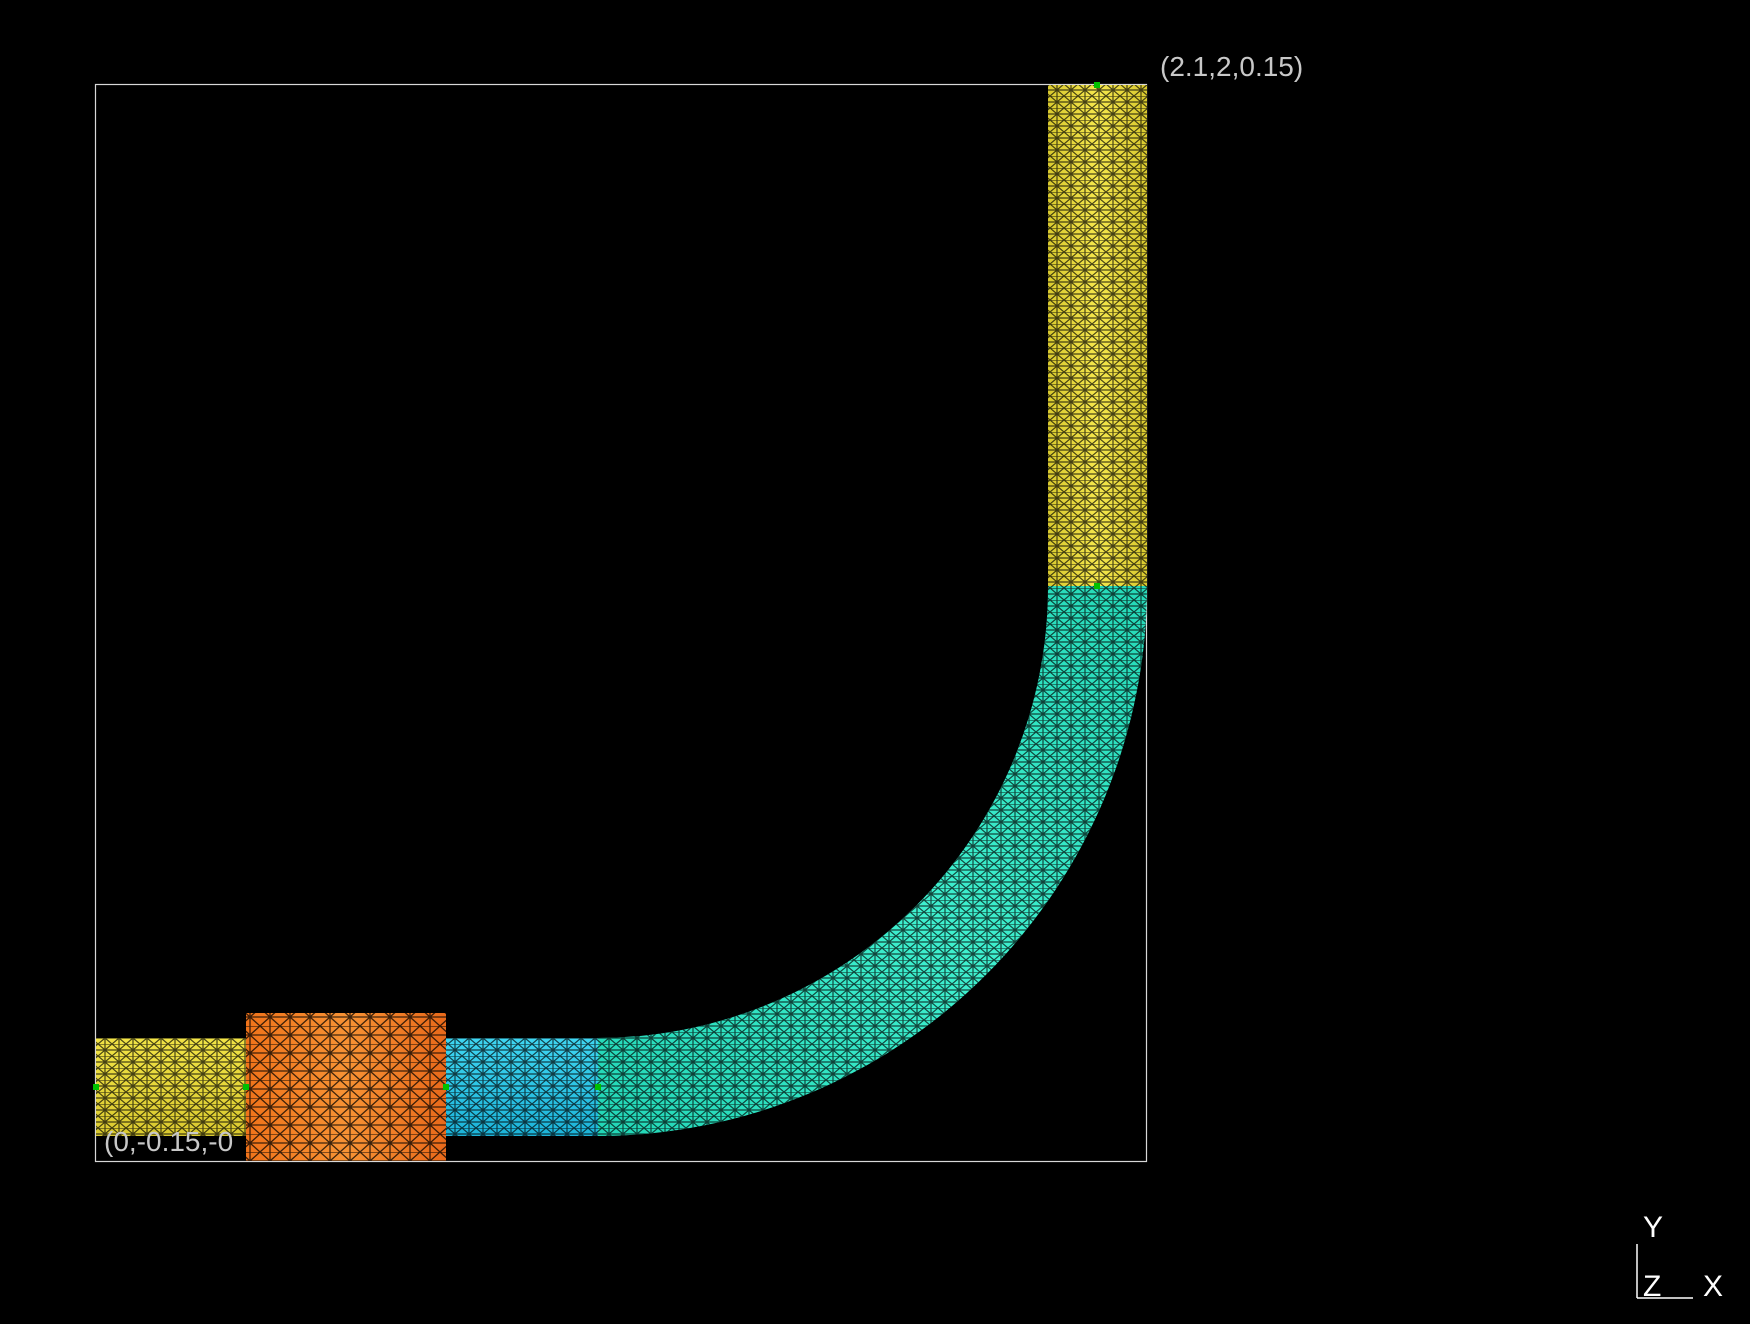 This screenshot has height=1324, width=1750. I want to click on axis-y-label: Y, so click(1653, 1227).